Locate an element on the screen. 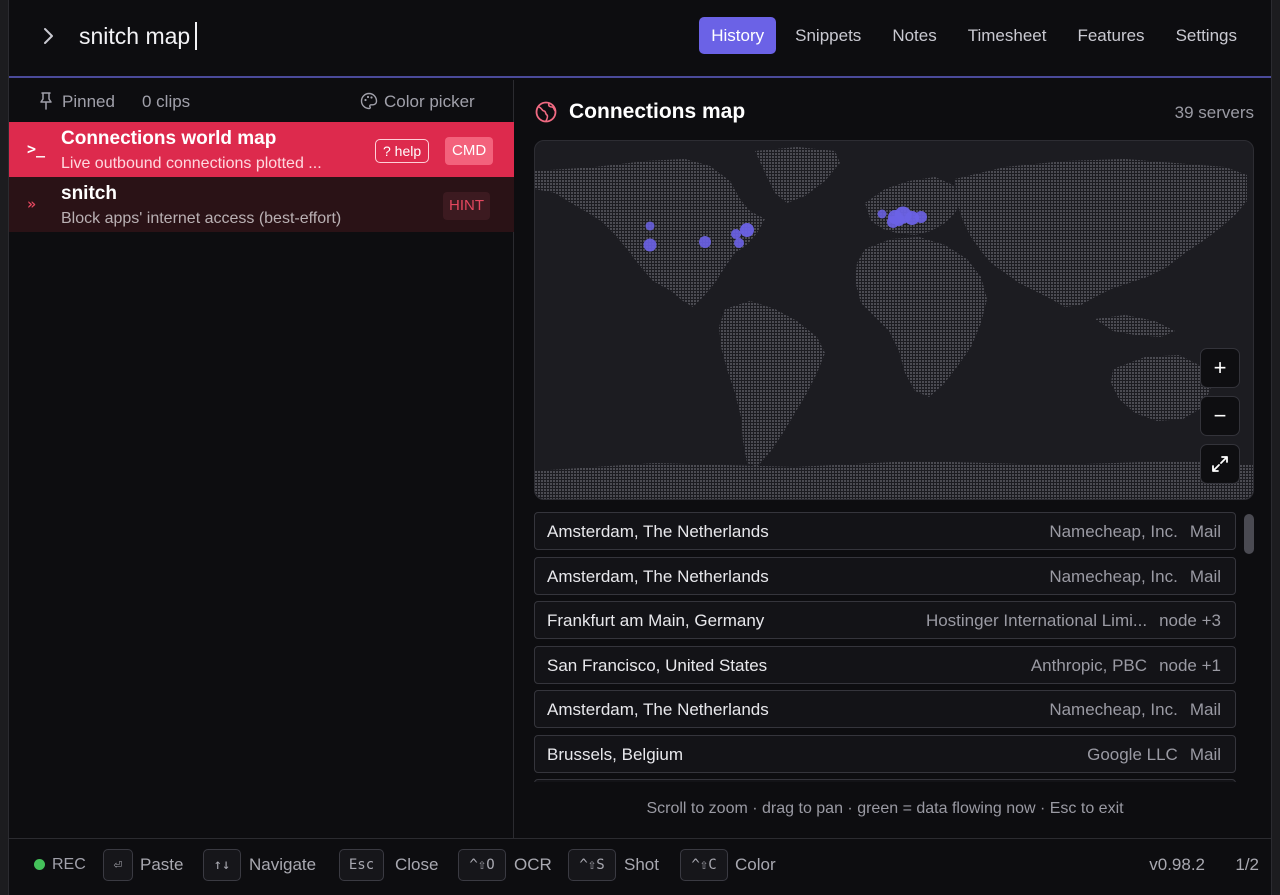 The height and width of the screenshot is (895, 1280). continent-greenland is located at coordinates (797, 175).